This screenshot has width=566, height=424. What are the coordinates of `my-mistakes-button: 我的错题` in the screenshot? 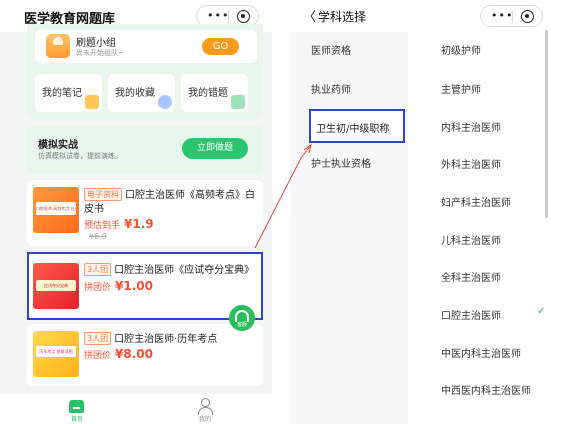 It's located at (214, 93).